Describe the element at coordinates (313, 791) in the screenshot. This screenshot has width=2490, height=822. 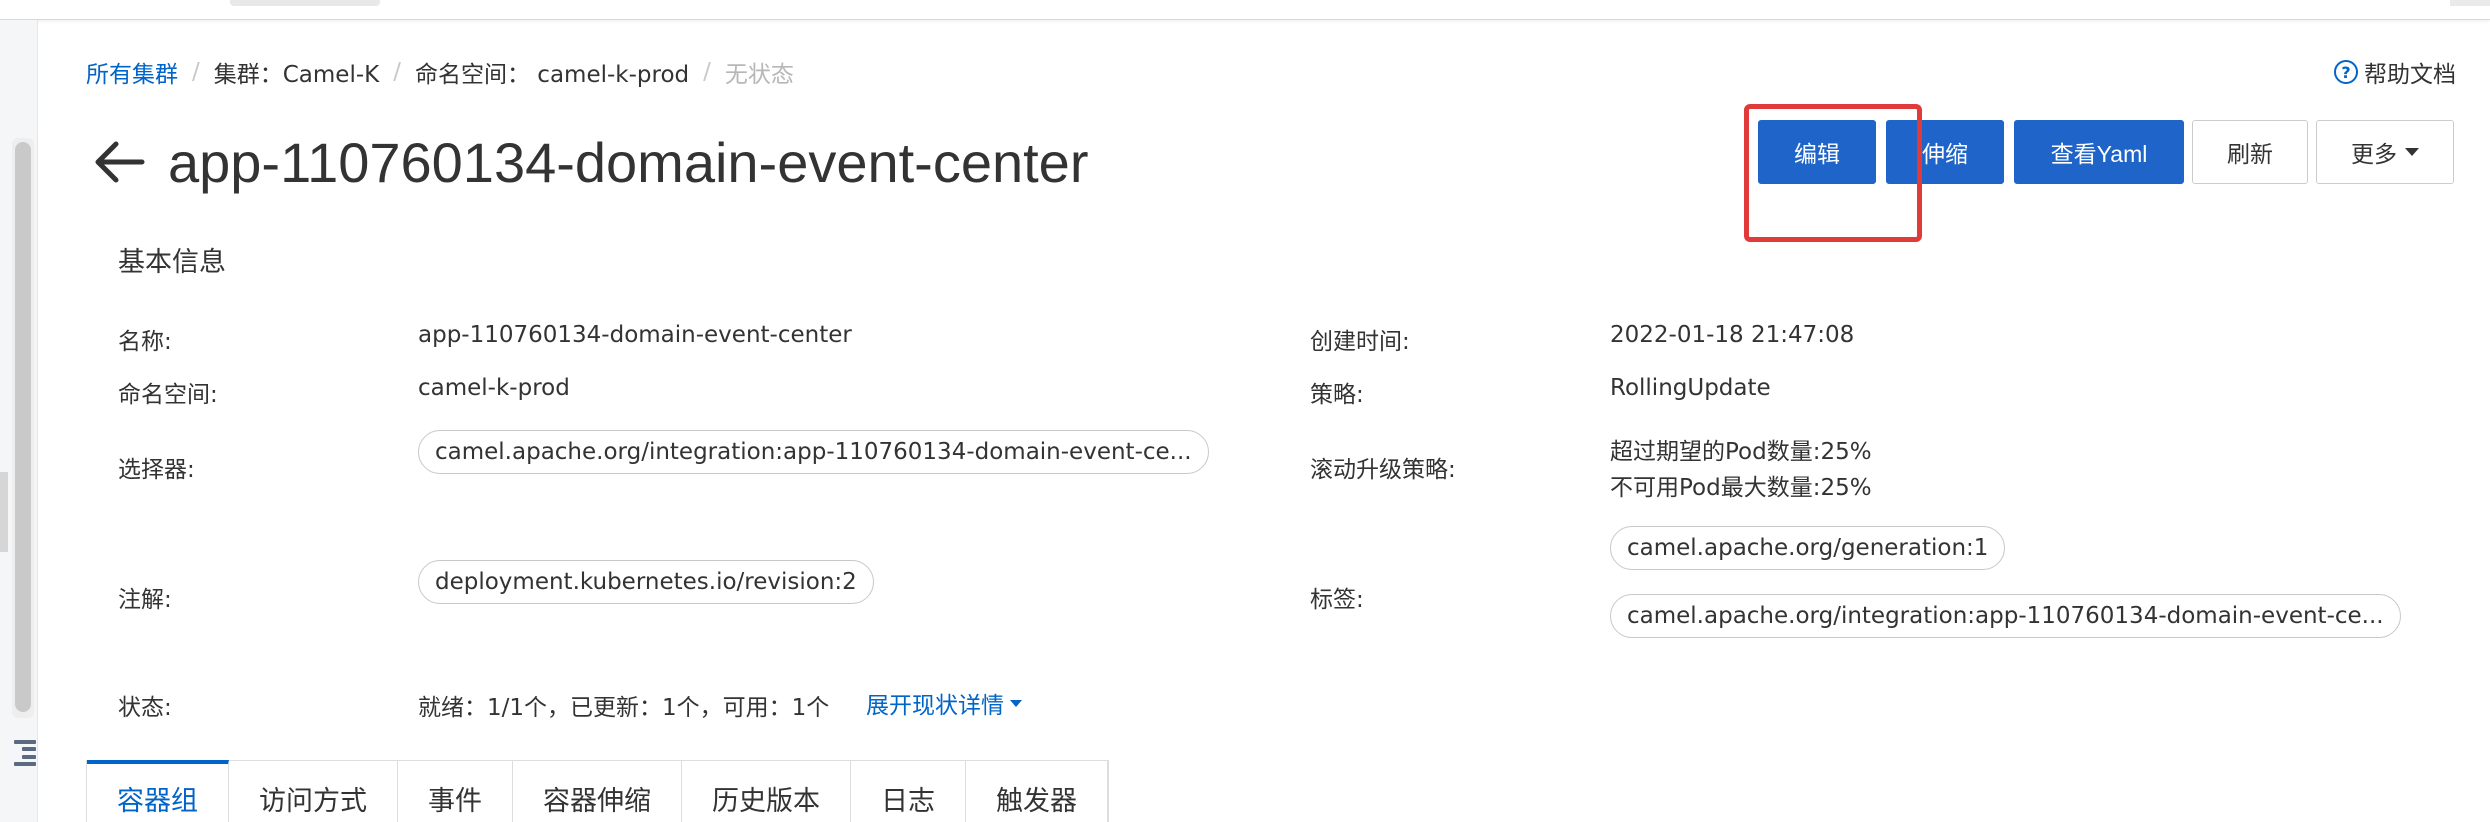
I see `tab-access: 访问方式` at that location.